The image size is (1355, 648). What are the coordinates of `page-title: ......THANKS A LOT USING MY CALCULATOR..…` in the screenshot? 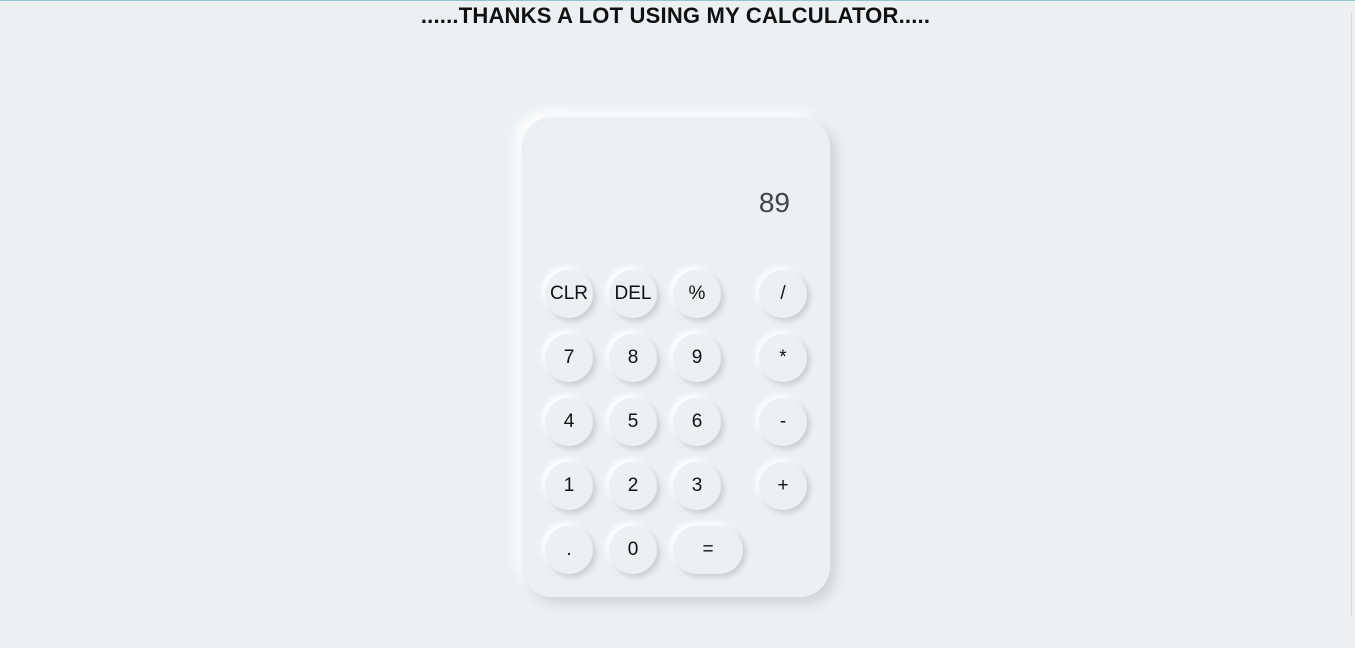 It's located at (675, 15).